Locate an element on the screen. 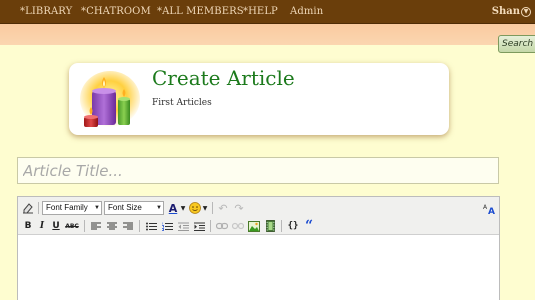 Image resolution: width=535 pixels, height=300 pixels. text-color-button: A is located at coordinates (173, 208).